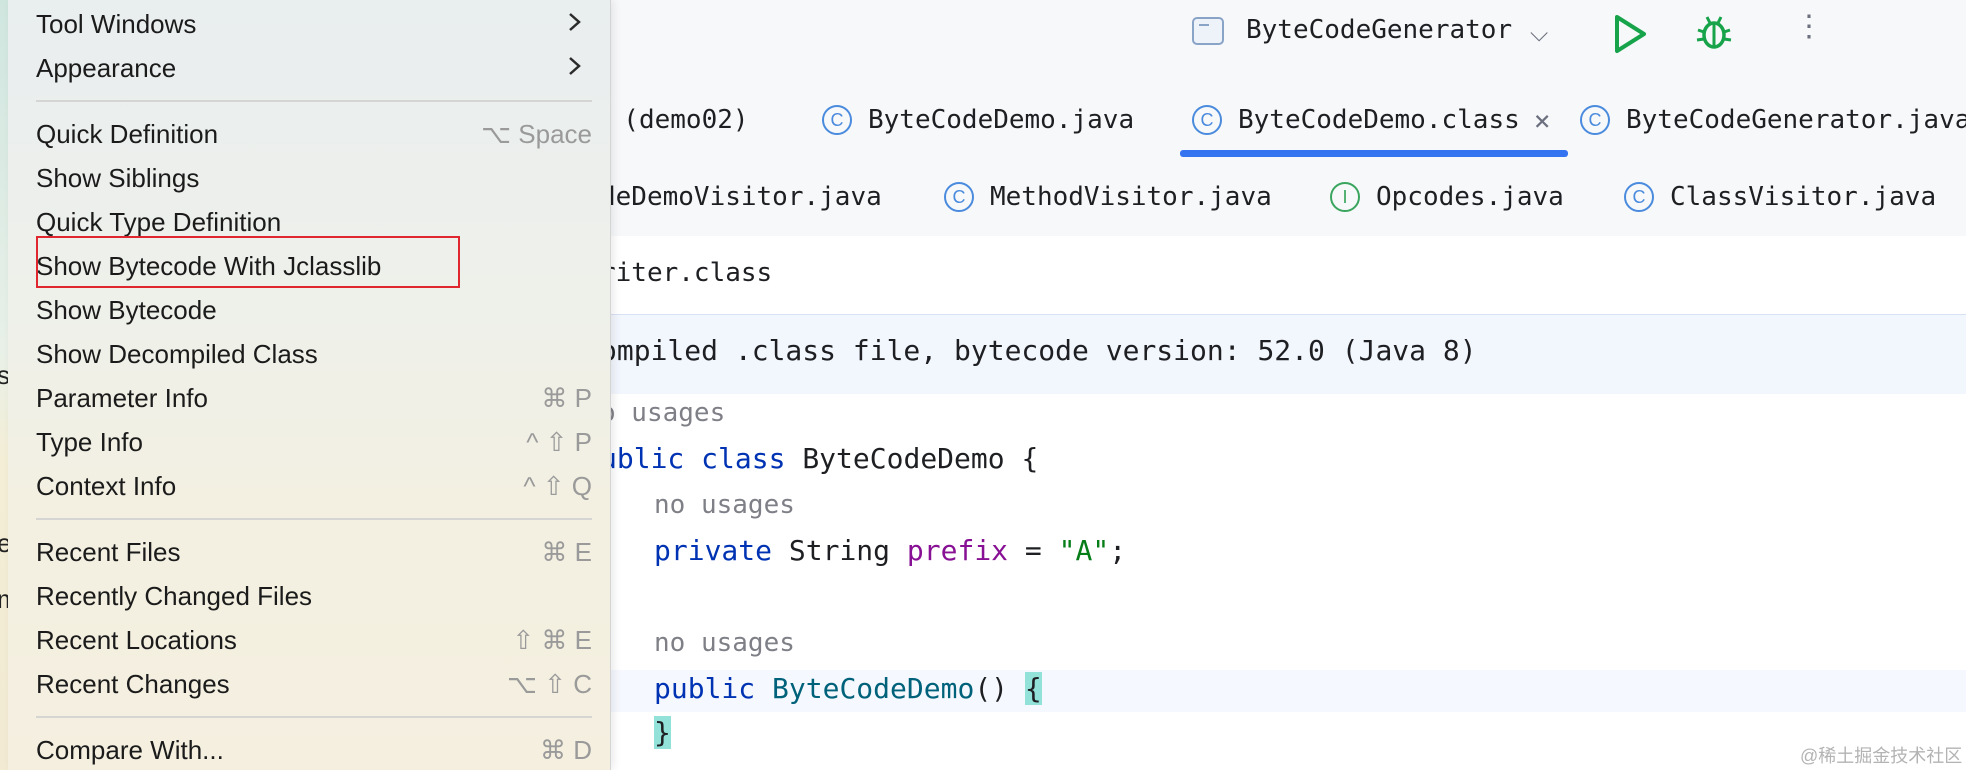  Describe the element at coordinates (174, 595) in the screenshot. I see `menu-item-label: Recently Changed Files` at that location.